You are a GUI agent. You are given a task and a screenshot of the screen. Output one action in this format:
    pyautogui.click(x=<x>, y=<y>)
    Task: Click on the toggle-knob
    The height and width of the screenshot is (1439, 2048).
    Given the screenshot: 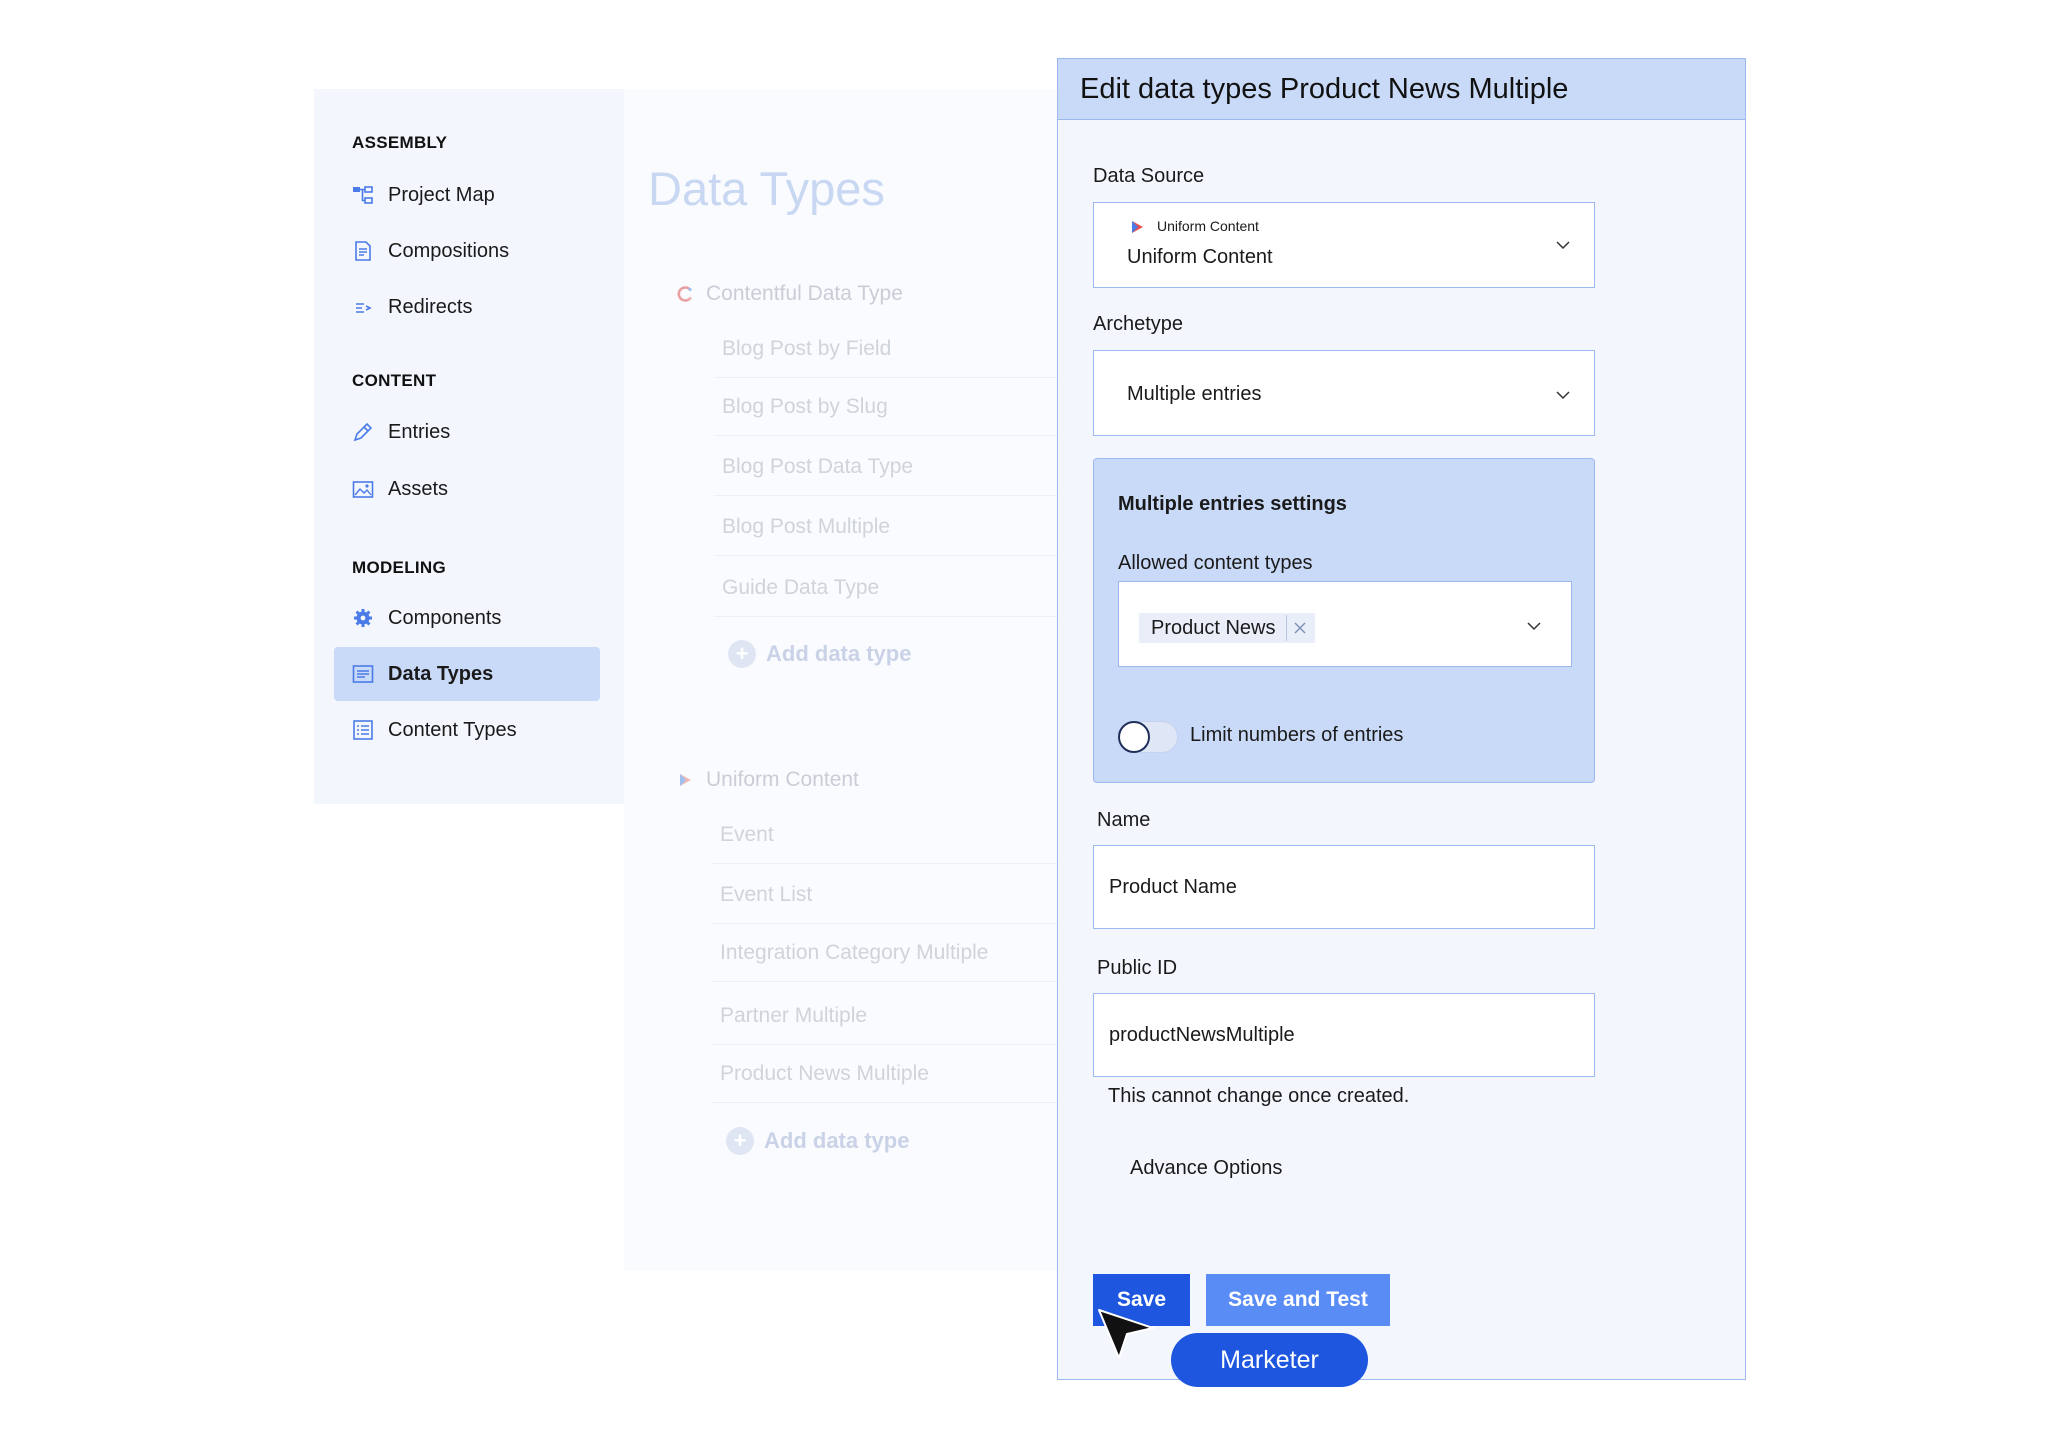 What is the action you would take?
    pyautogui.click(x=1134, y=737)
    